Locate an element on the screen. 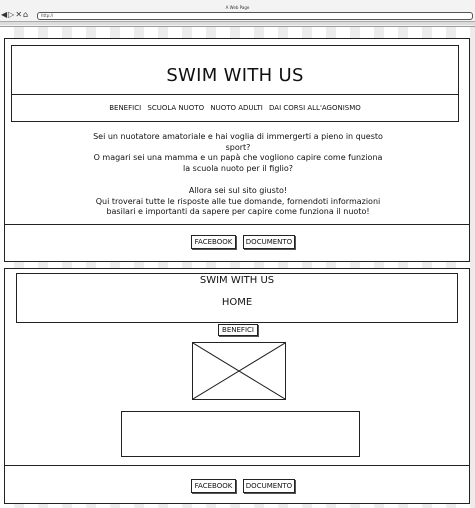  facebook-button-2: FACEBOOK is located at coordinates (213, 486).